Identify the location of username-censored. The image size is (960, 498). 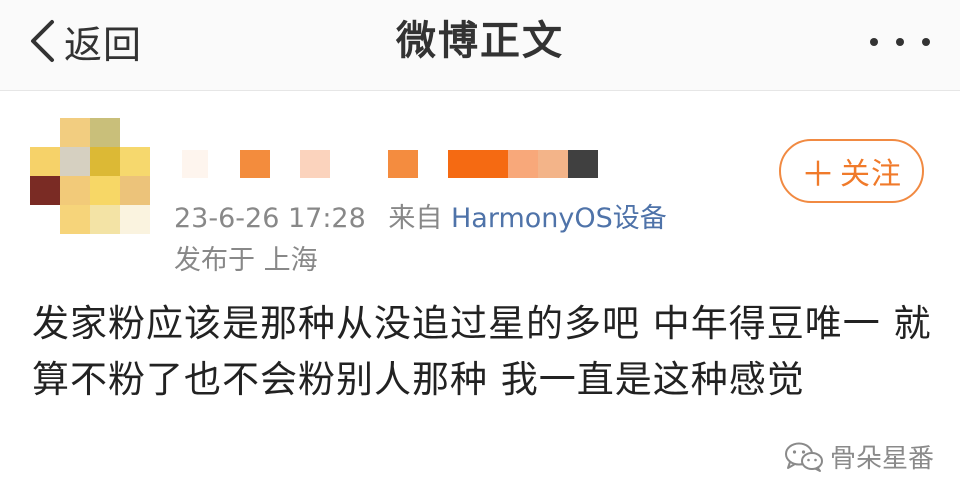
(390, 164).